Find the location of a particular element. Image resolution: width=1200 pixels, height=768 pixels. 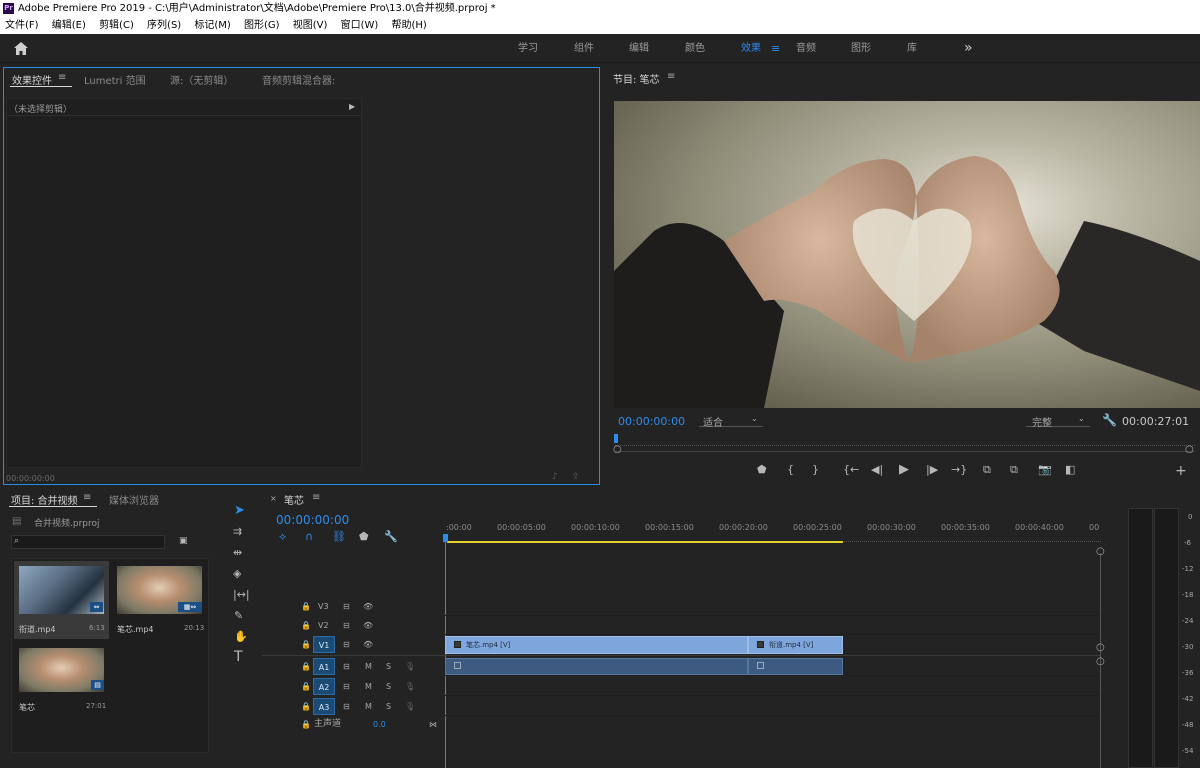

nest-icon: ⟡ is located at coordinates (282, 536).